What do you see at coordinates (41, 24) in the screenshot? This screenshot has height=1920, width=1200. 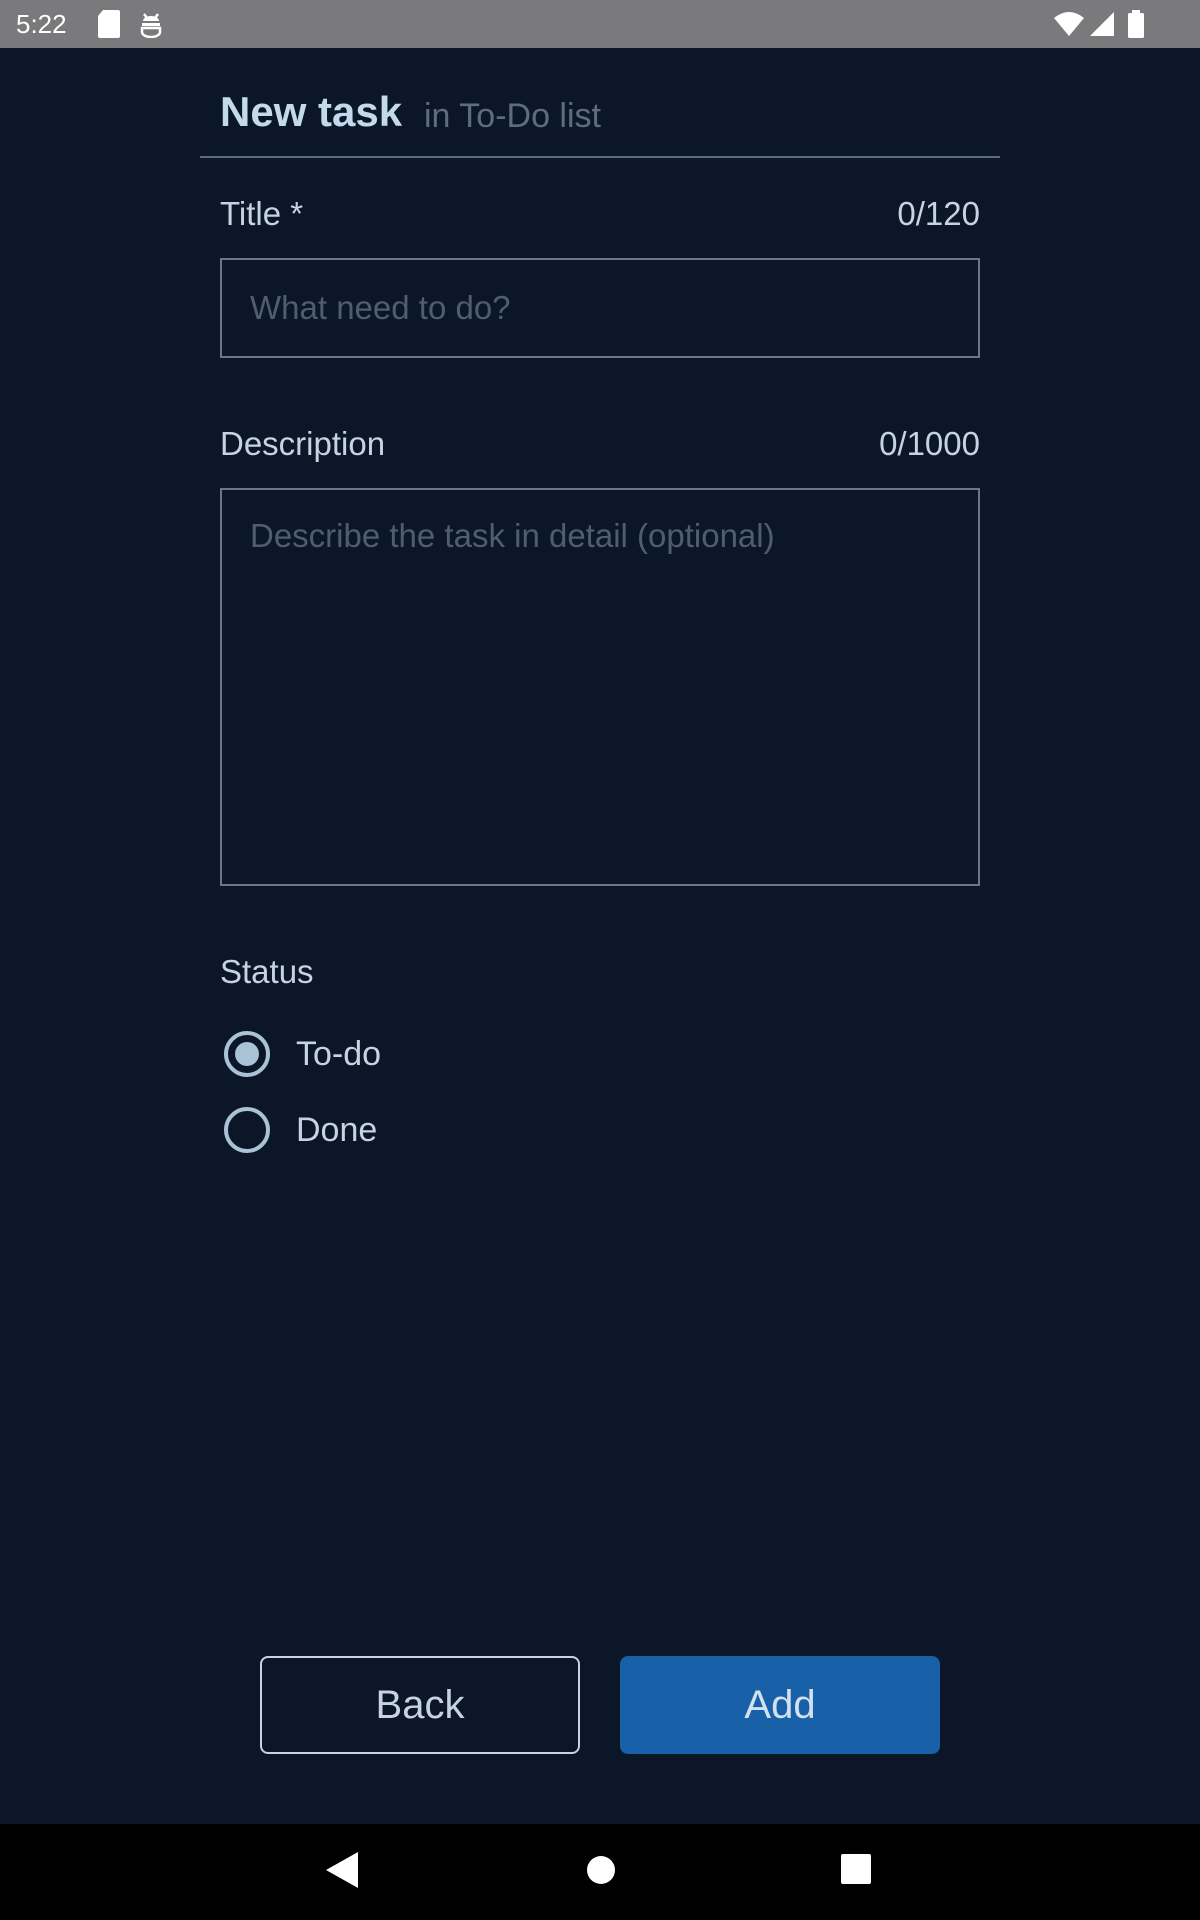 I see `status-time: 5:22` at bounding box center [41, 24].